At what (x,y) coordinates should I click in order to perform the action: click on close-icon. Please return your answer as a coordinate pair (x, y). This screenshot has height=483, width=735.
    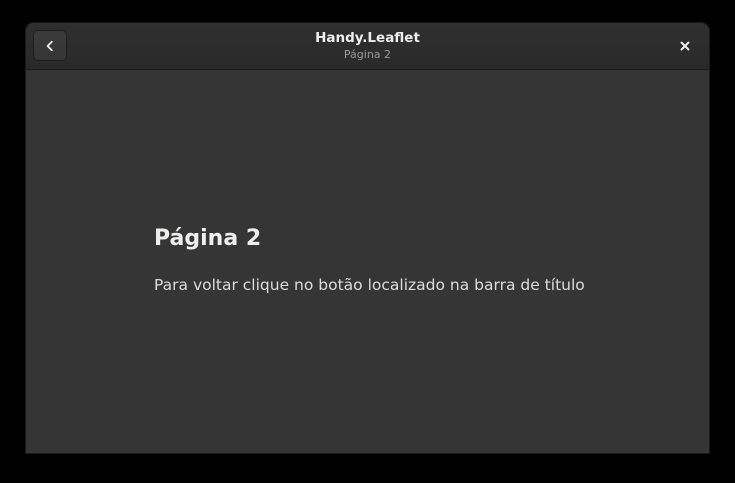
    Looking at the image, I should click on (685, 46).